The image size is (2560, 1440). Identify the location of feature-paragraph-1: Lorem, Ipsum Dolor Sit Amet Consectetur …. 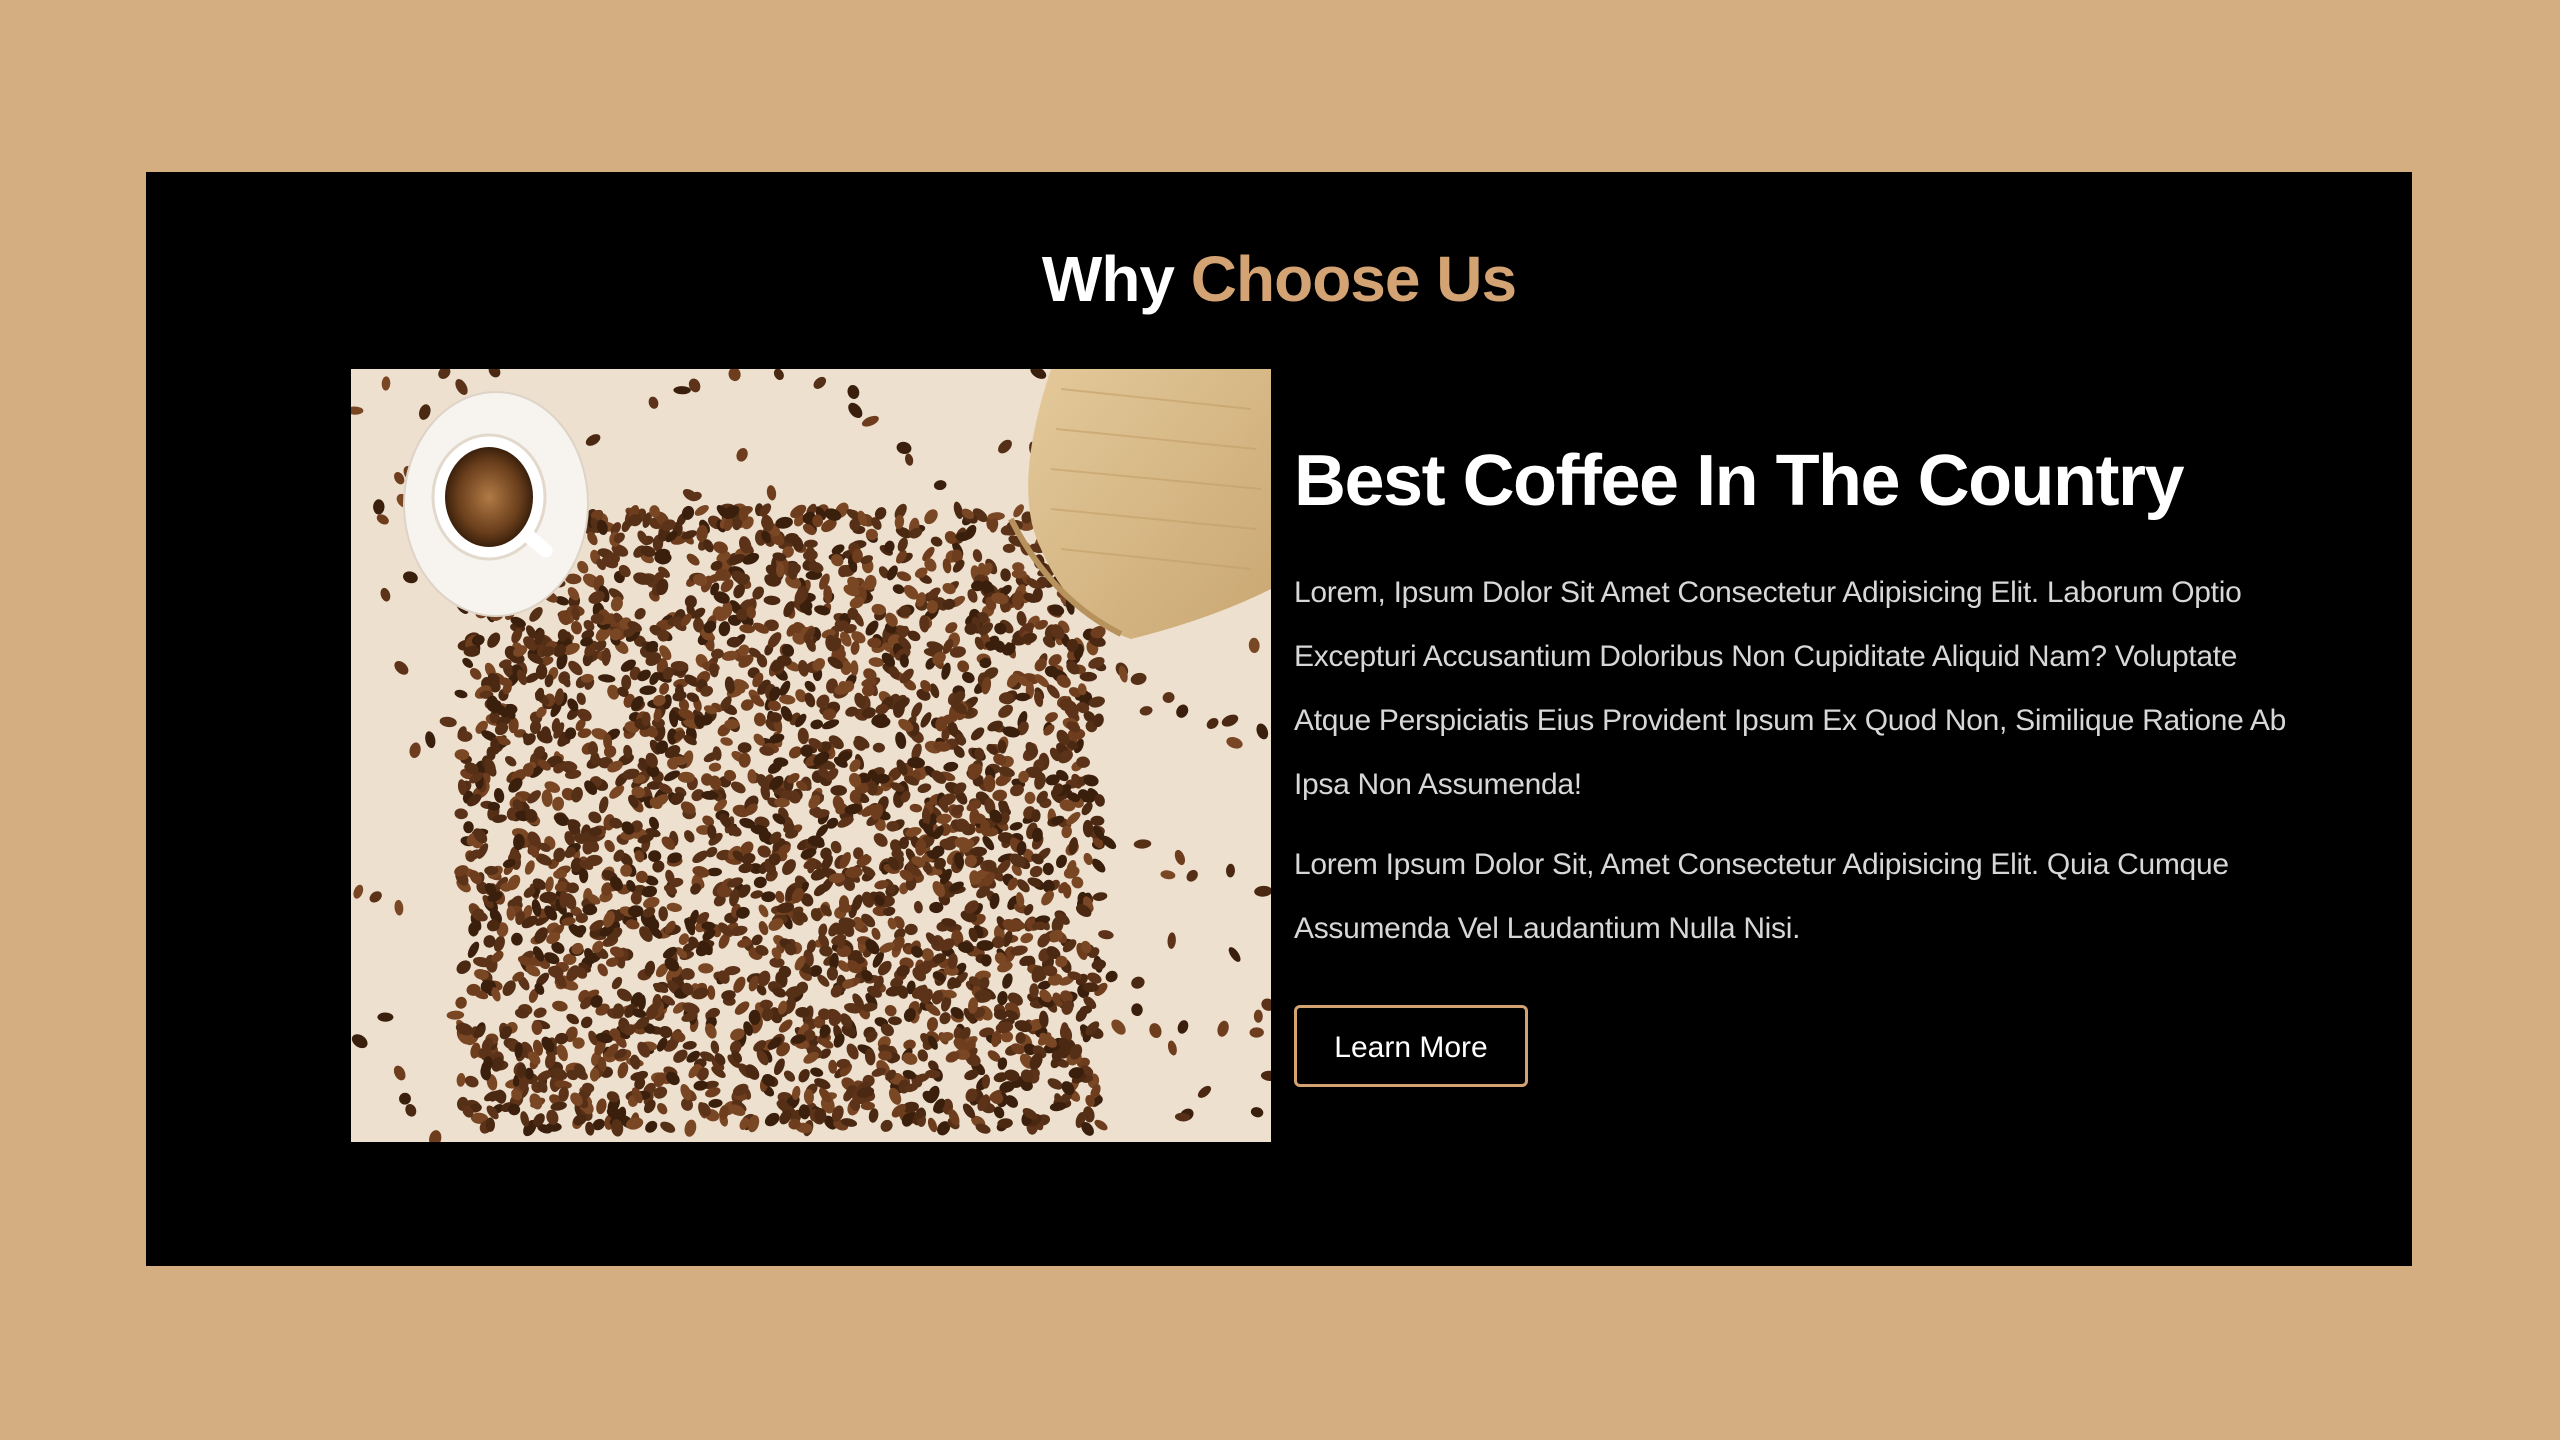
(1790, 689).